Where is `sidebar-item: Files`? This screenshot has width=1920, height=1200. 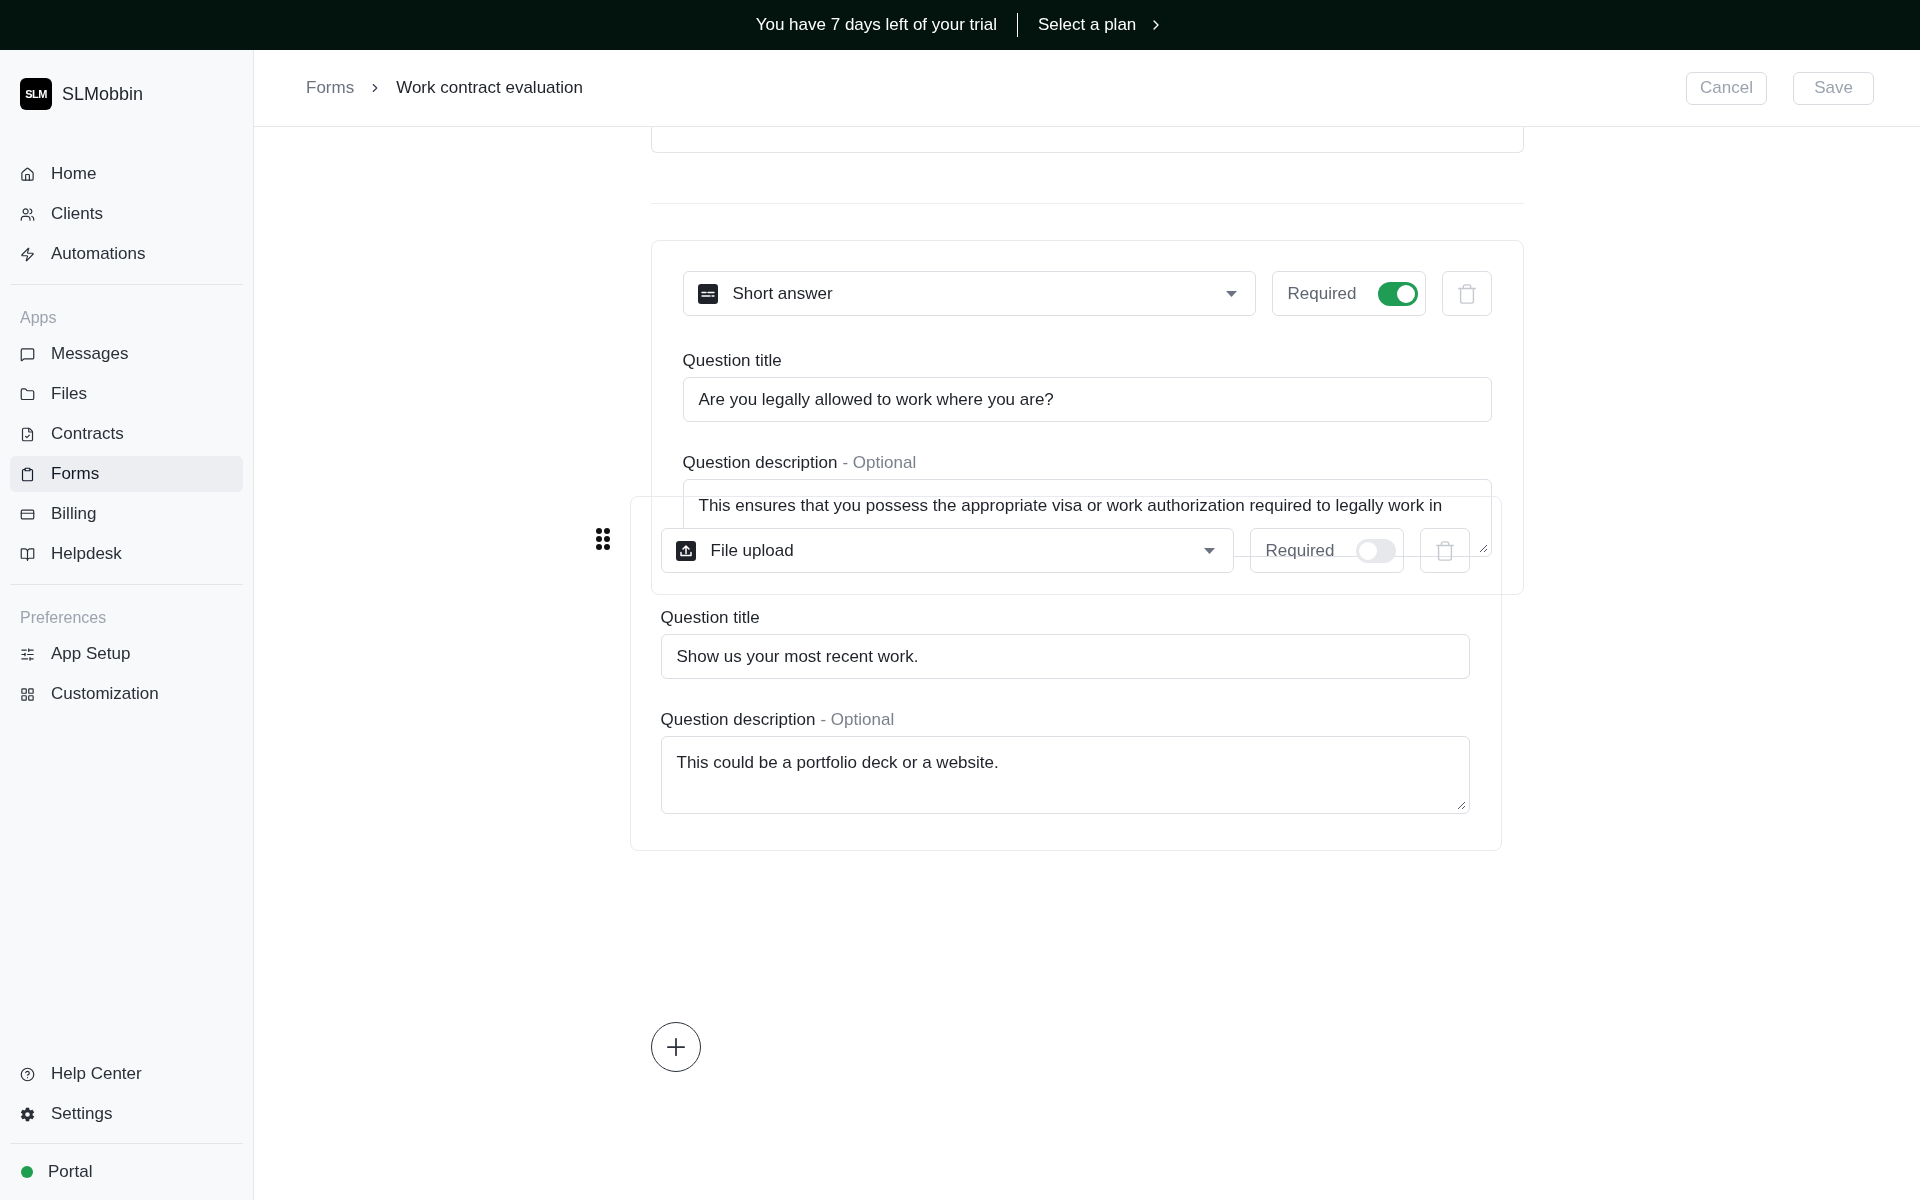
sidebar-item: Files is located at coordinates (126, 394).